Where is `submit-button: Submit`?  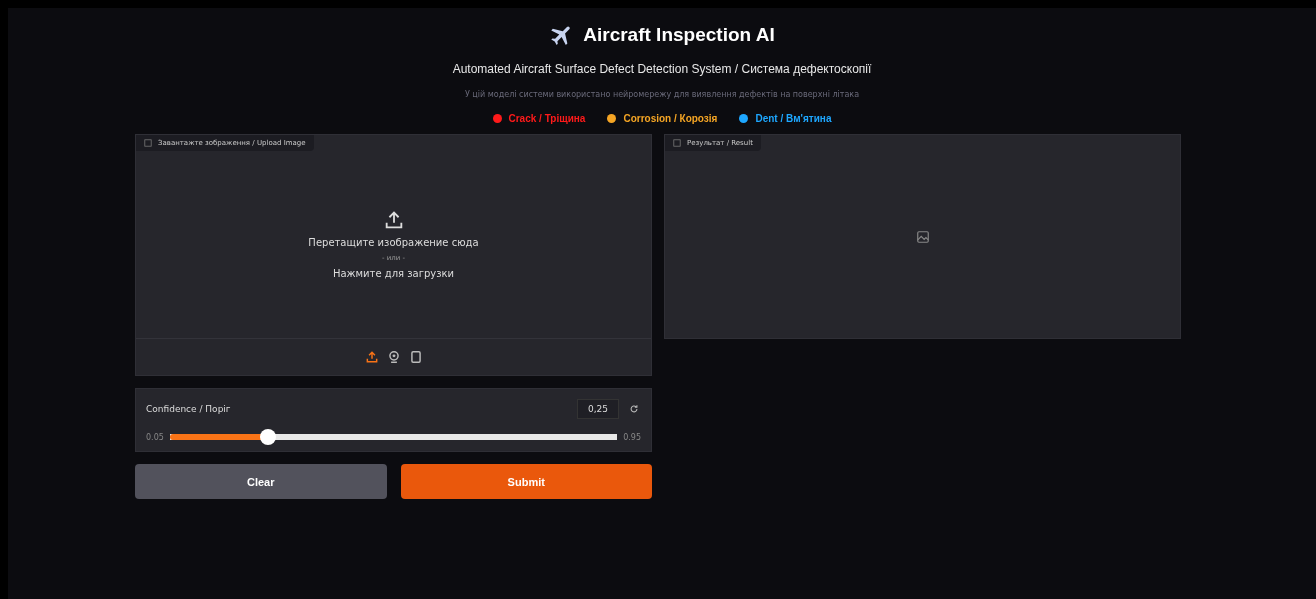
submit-button: Submit is located at coordinates (526, 481).